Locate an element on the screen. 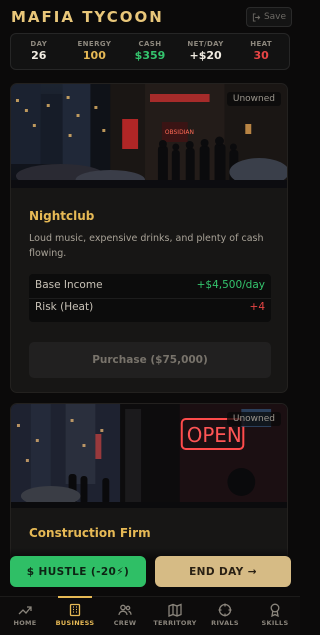 This screenshot has width=320, height=635. stat-value: 26 is located at coordinates (39, 55).